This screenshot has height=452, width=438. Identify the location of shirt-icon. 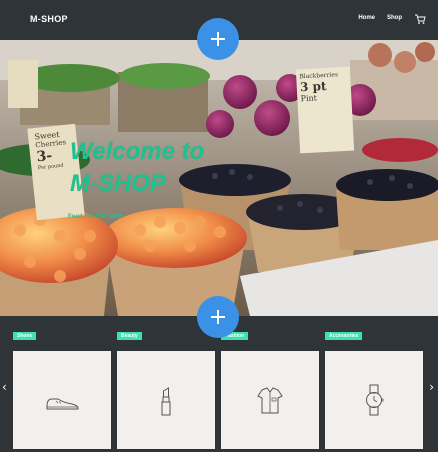
(270, 400).